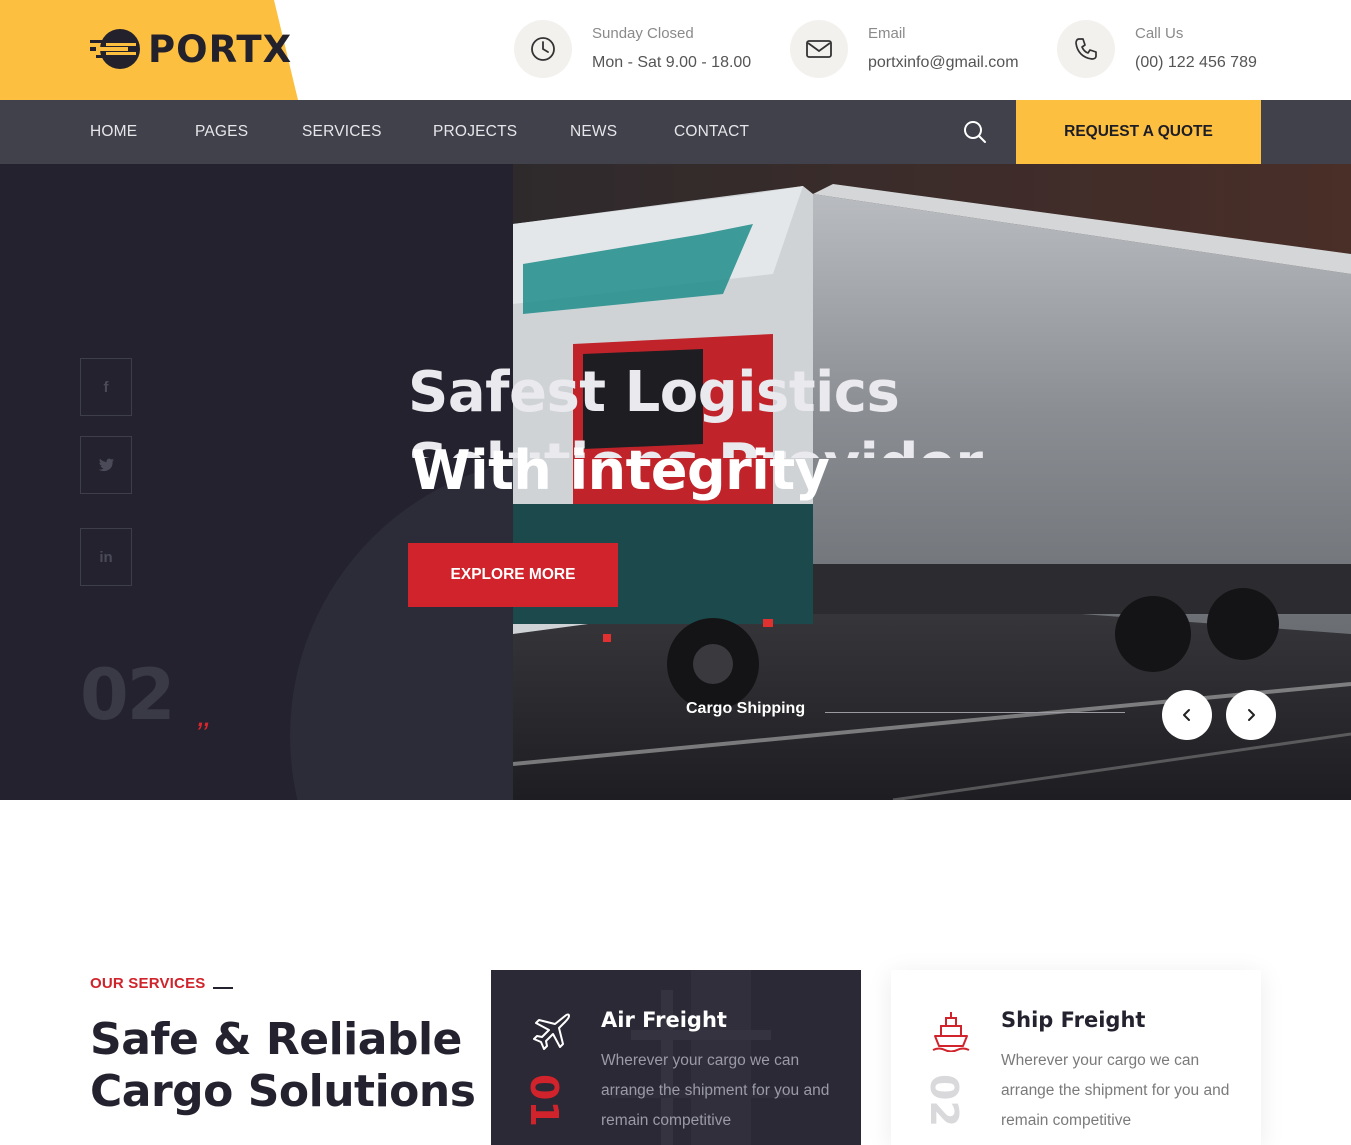 The height and width of the screenshot is (1145, 1351). I want to click on services-tag-dash, so click(223, 988).